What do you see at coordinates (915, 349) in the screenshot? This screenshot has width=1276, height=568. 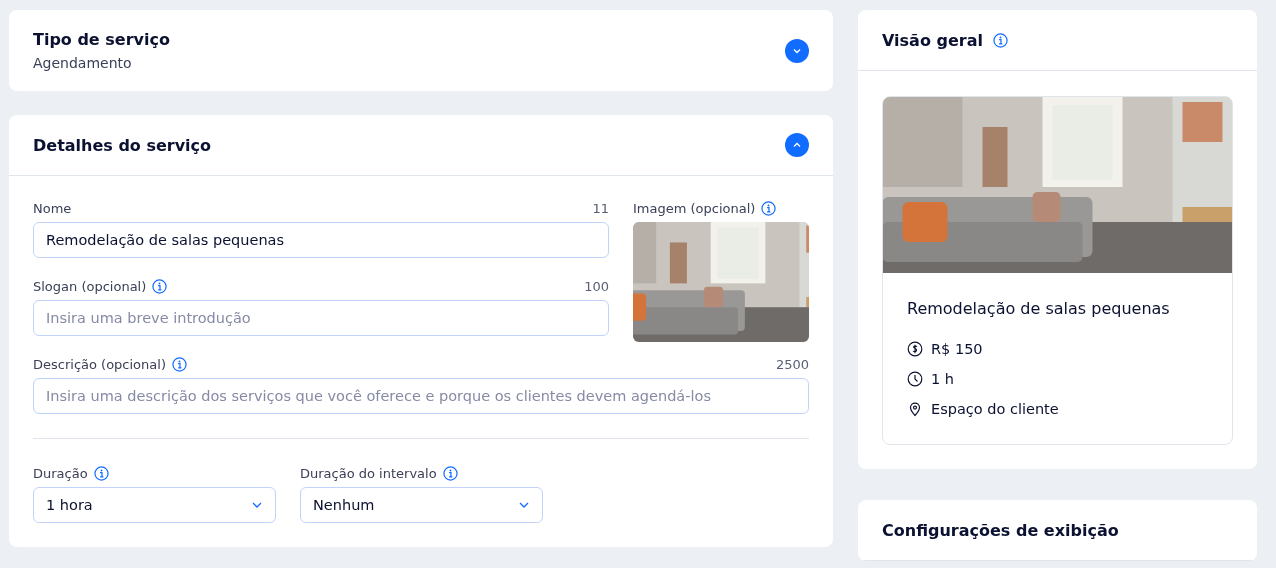 I see `dollar-icon` at bounding box center [915, 349].